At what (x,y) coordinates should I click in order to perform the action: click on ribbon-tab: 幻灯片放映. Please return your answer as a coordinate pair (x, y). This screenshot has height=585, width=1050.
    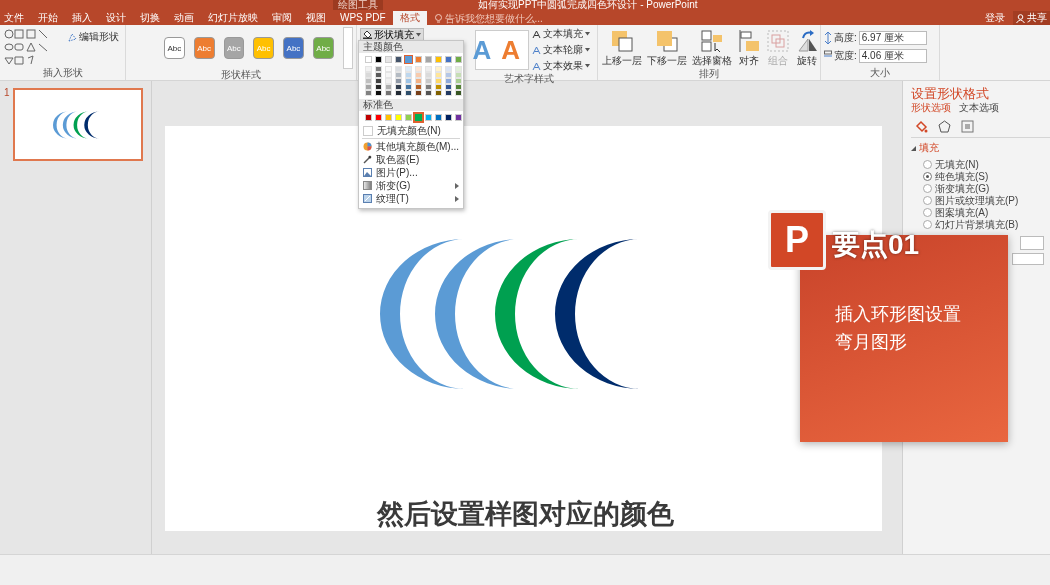
    Looking at the image, I should click on (233, 18).